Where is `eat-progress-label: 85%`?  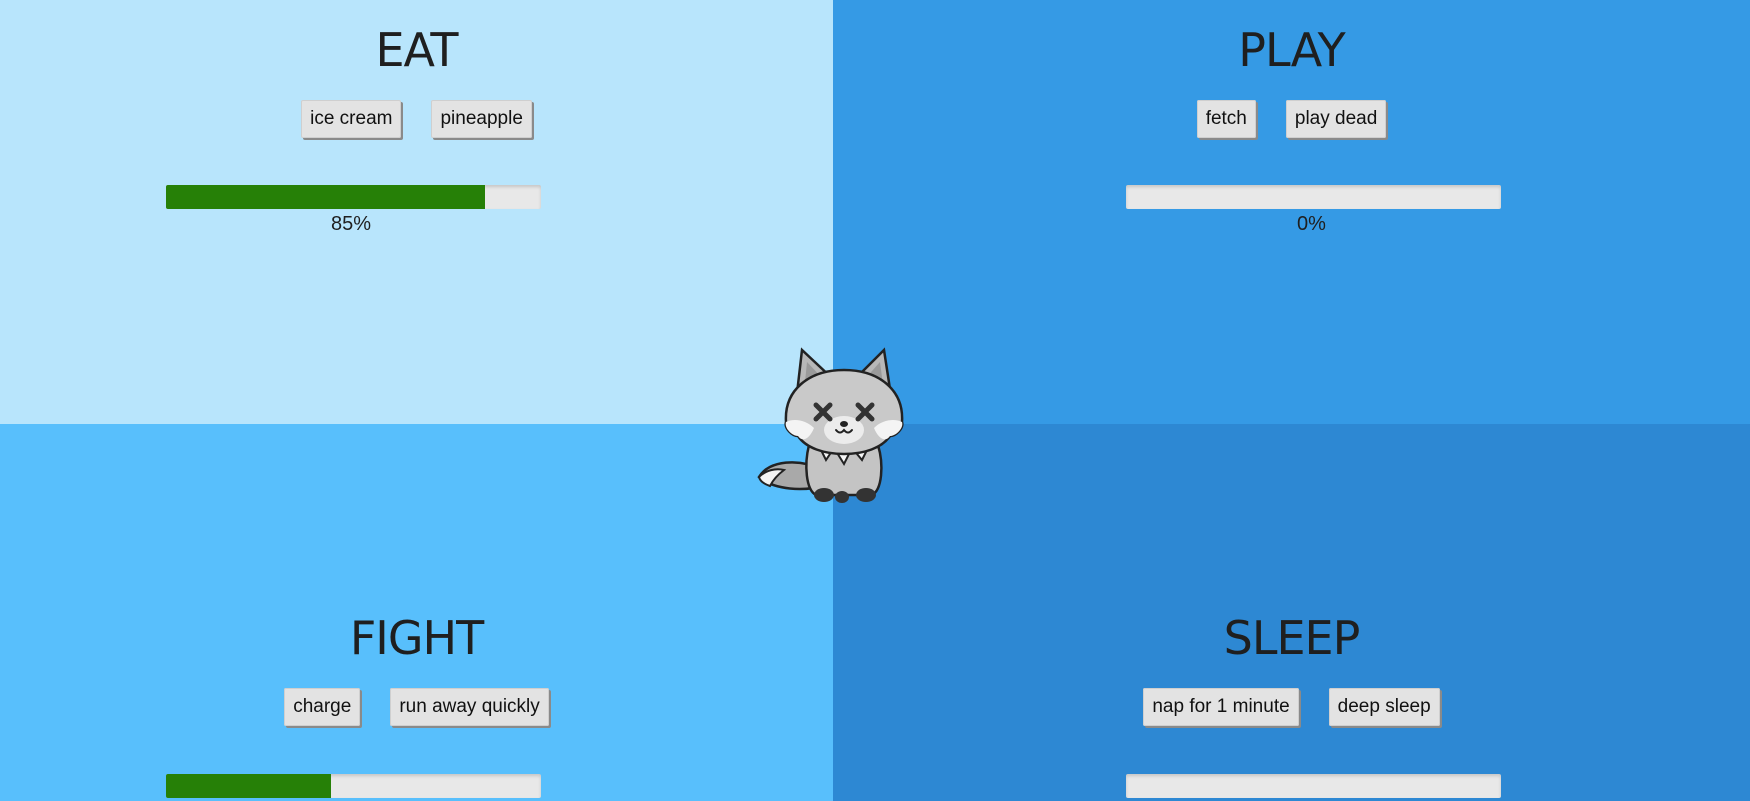 eat-progress-label: 85% is located at coordinates (351, 224).